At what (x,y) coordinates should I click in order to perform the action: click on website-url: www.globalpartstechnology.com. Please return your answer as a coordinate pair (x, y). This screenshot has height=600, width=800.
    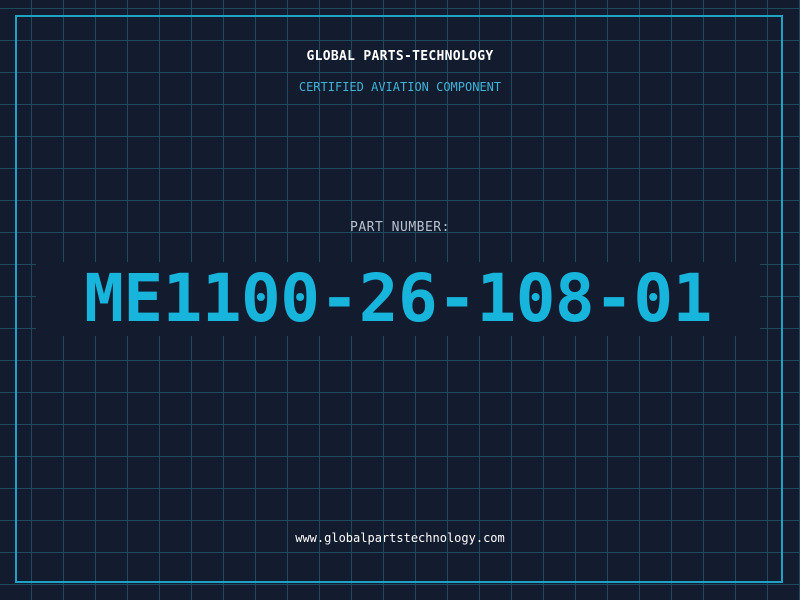
    Looking at the image, I should click on (400, 538).